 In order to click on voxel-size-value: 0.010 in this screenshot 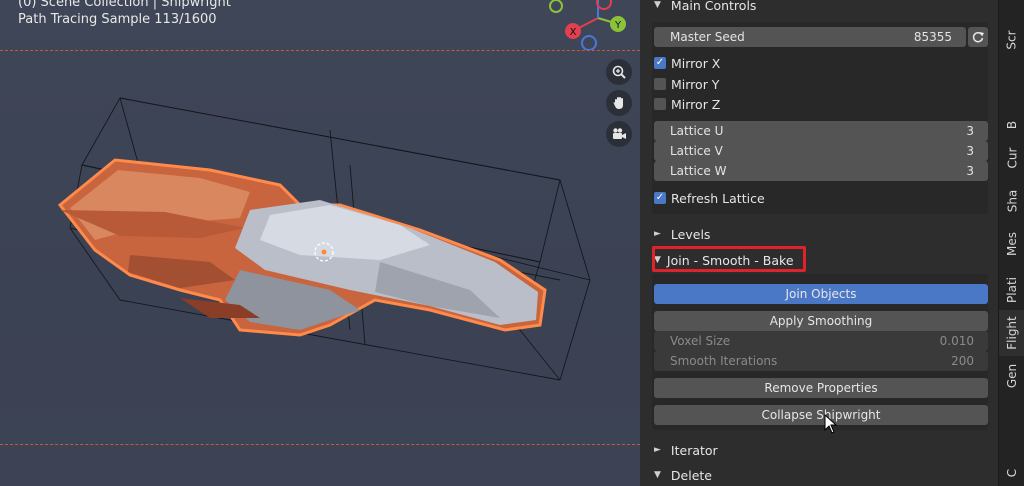, I will do `click(956, 341)`.